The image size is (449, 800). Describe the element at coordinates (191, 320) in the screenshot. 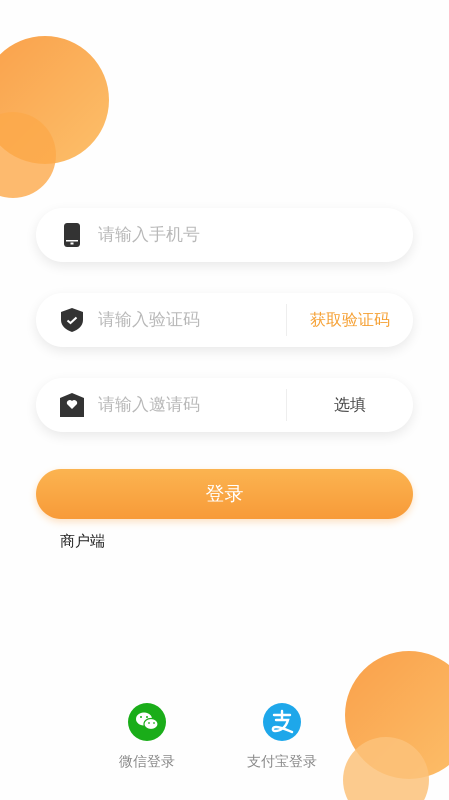

I see `input-field: 请输入验证码` at that location.